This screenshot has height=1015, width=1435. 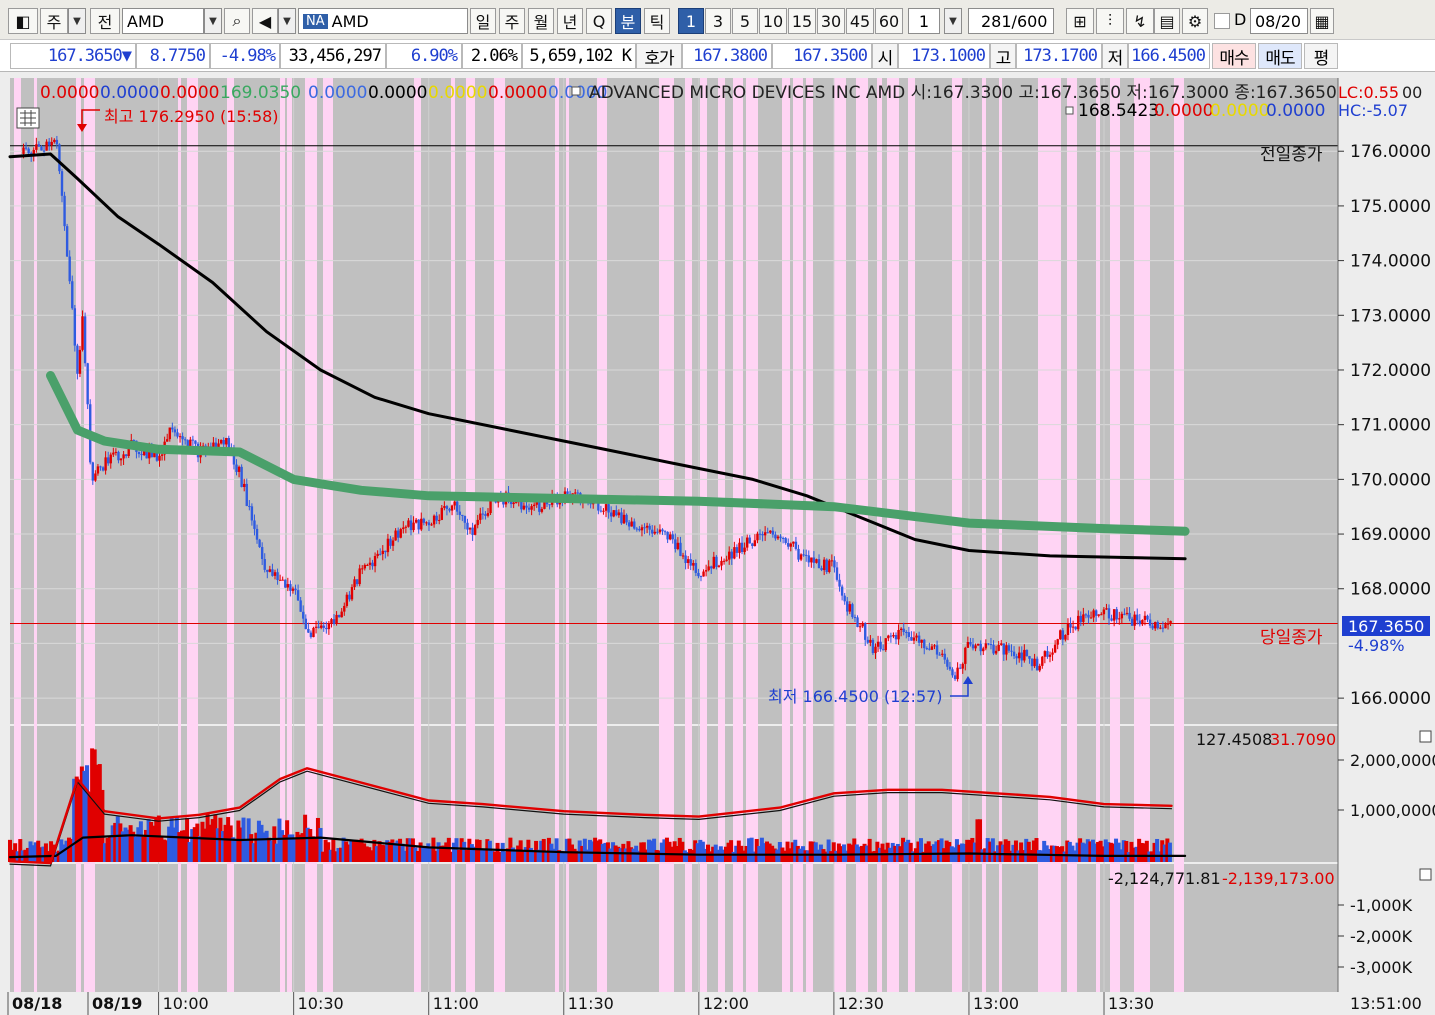 What do you see at coordinates (1167, 21) in the screenshot?
I see `save-icon: ▤` at bounding box center [1167, 21].